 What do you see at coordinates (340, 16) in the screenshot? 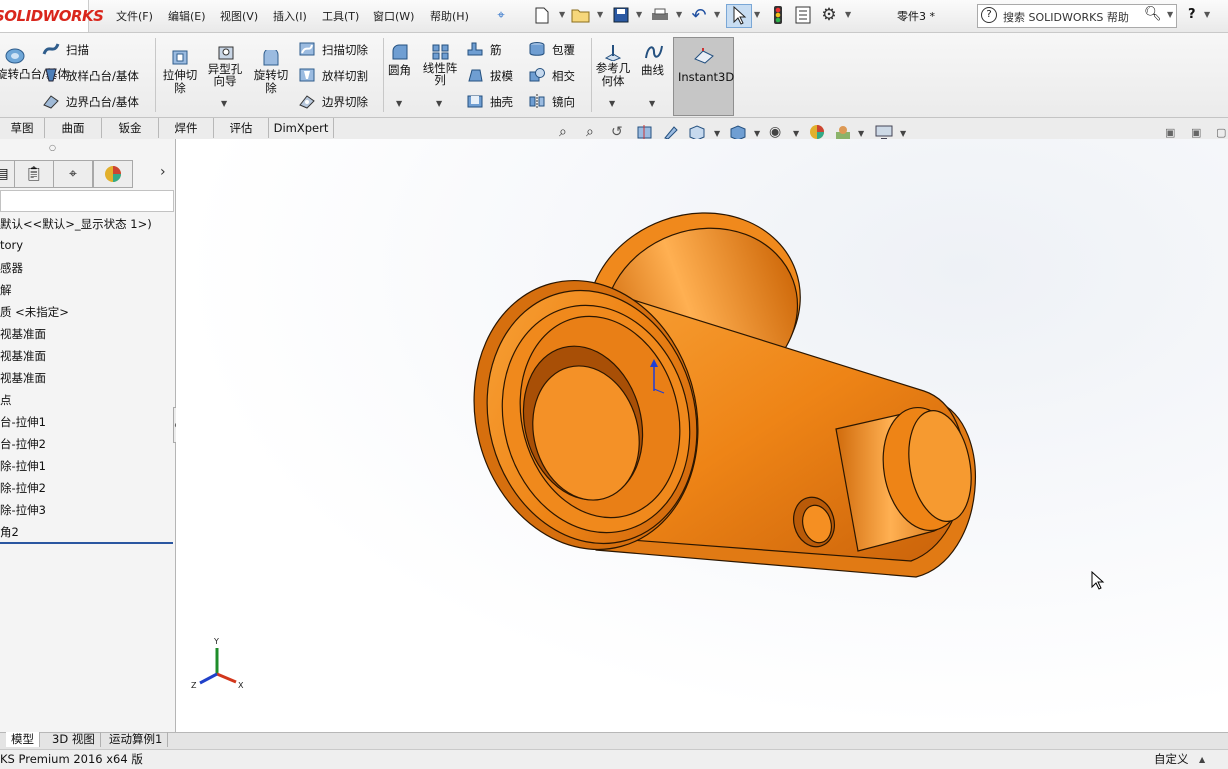
I see `menu-tools: 工具(T)` at bounding box center [340, 16].